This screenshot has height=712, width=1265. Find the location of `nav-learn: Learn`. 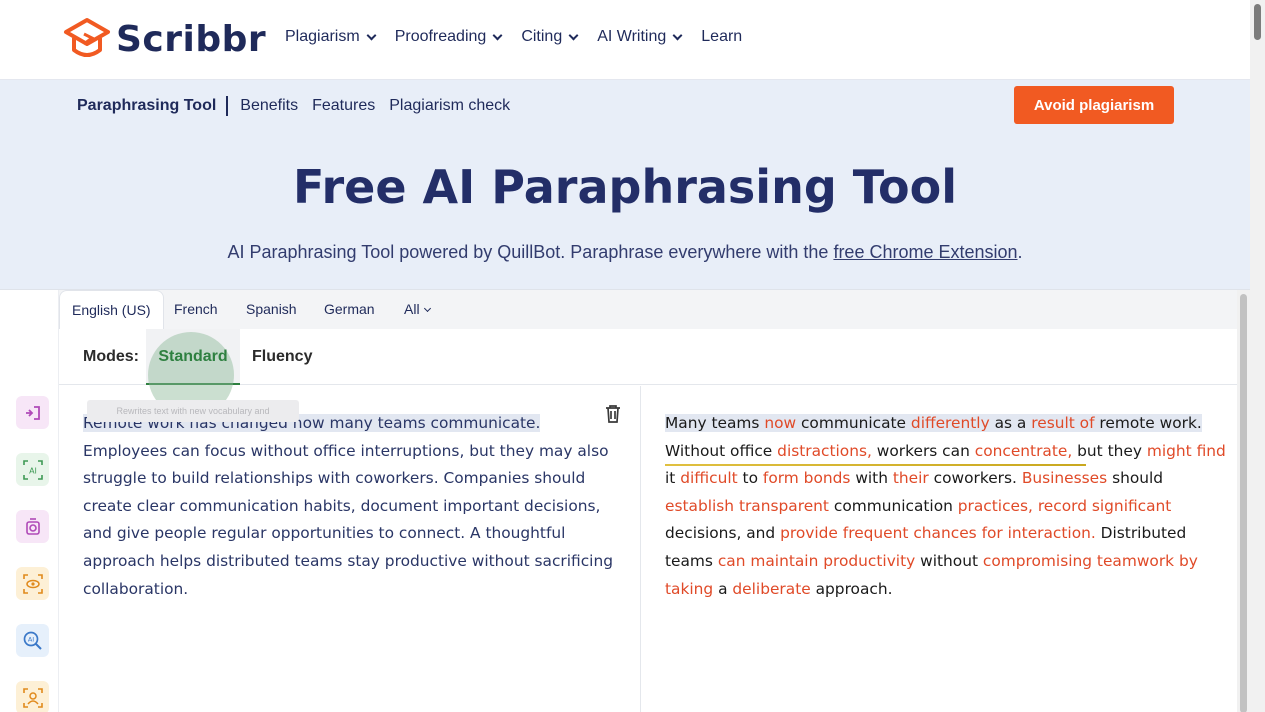

nav-learn: Learn is located at coordinates (721, 37).